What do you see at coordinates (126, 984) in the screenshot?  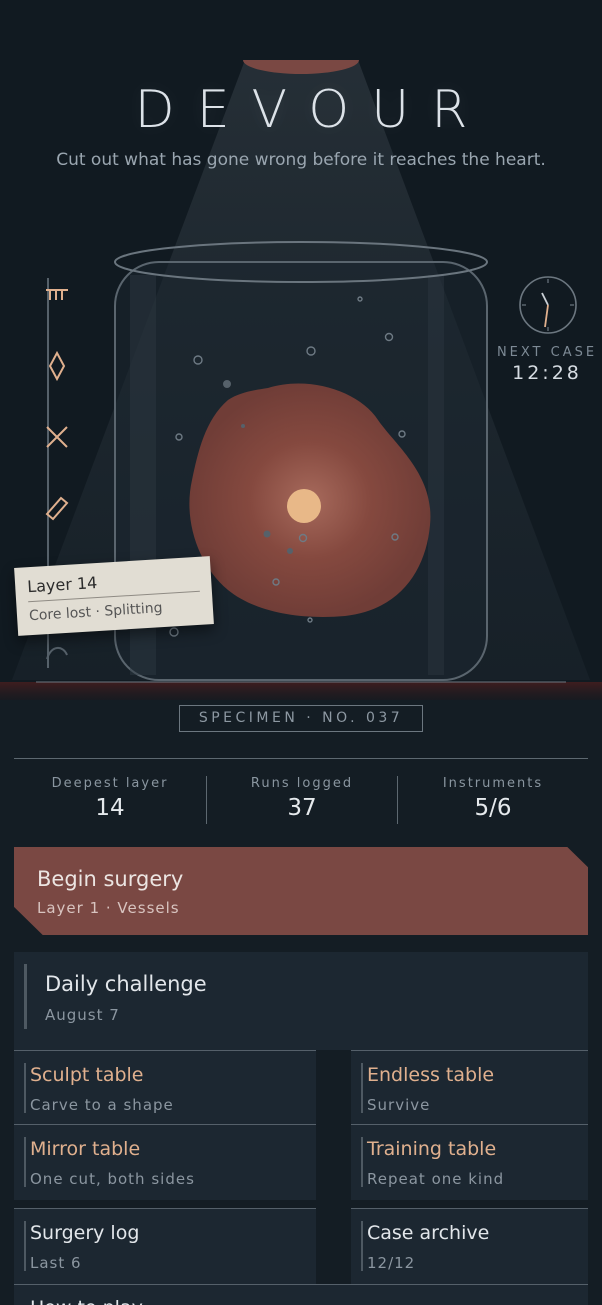 I see `daily-challenge-title: Daily challenge` at bounding box center [126, 984].